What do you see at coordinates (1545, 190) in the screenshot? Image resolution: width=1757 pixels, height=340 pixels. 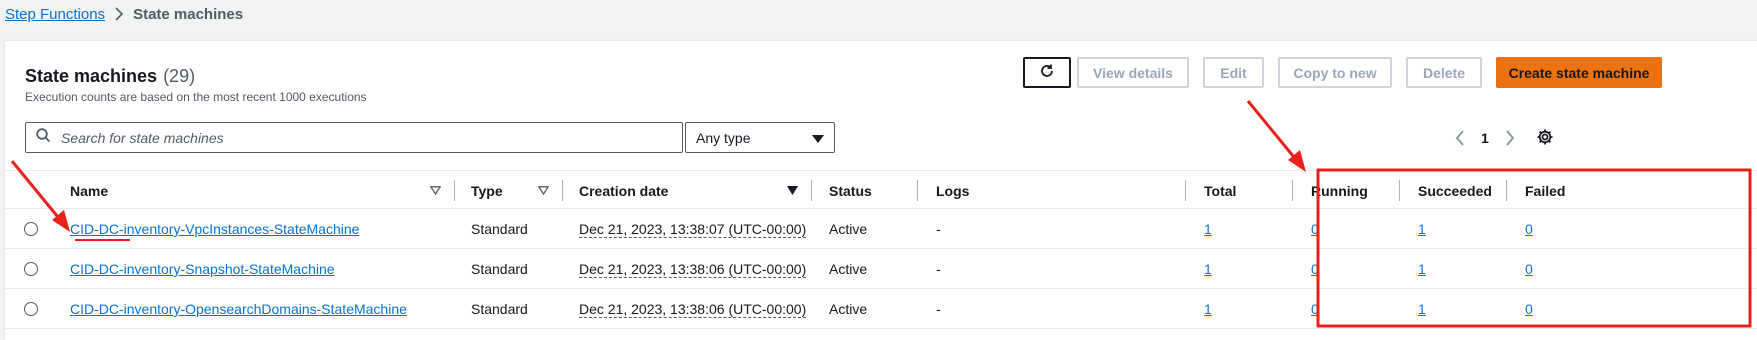 I see `column-header-failed: Failed` at bounding box center [1545, 190].